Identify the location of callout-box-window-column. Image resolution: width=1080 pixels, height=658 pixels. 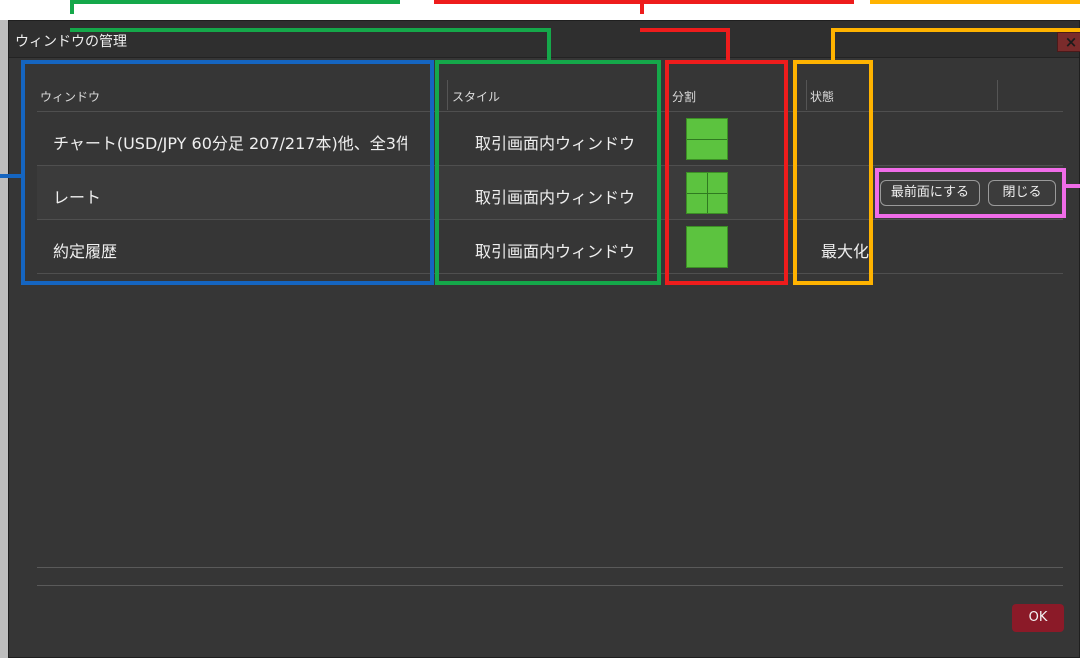
(227, 172).